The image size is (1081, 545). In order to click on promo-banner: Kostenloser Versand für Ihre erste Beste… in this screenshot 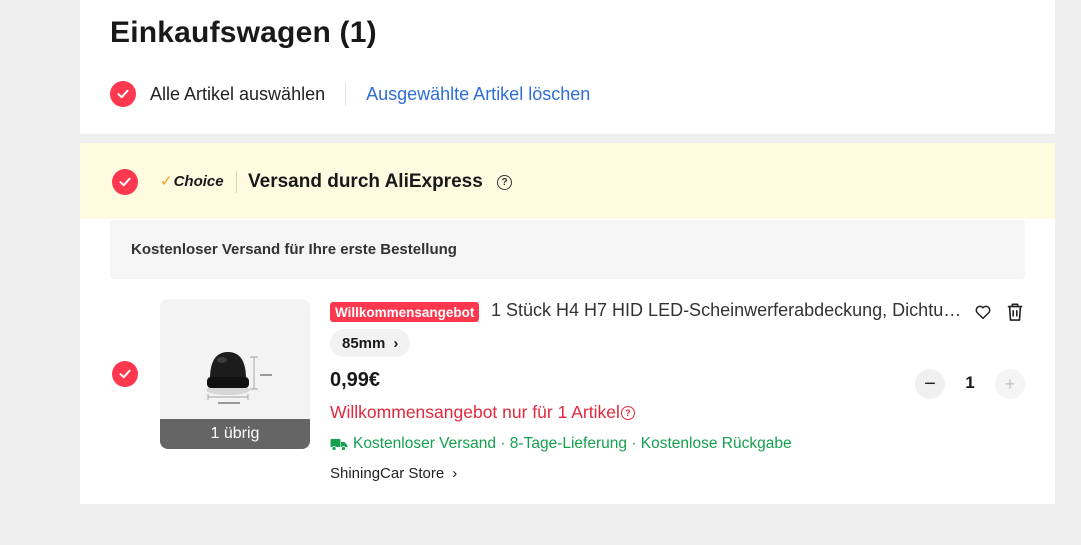, I will do `click(567, 249)`.